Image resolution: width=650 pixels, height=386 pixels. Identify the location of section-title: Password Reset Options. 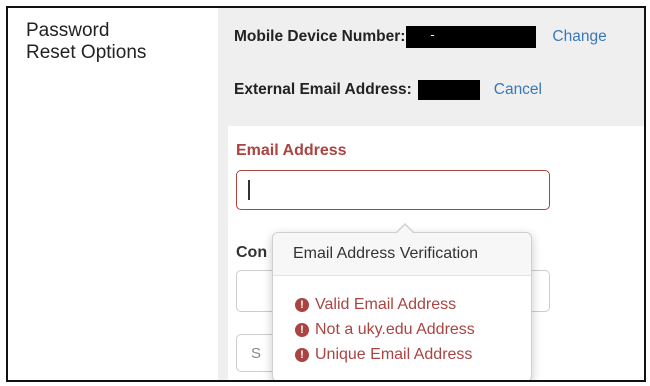
(116, 42).